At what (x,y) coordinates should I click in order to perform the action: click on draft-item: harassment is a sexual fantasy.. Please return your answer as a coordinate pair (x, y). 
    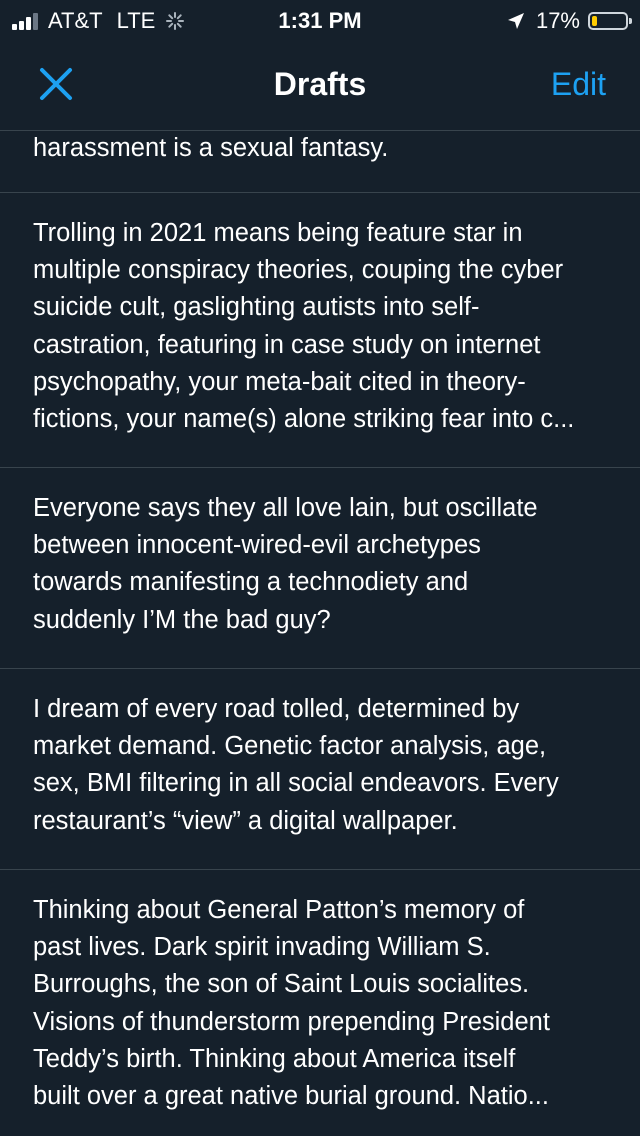
    Looking at the image, I should click on (320, 161).